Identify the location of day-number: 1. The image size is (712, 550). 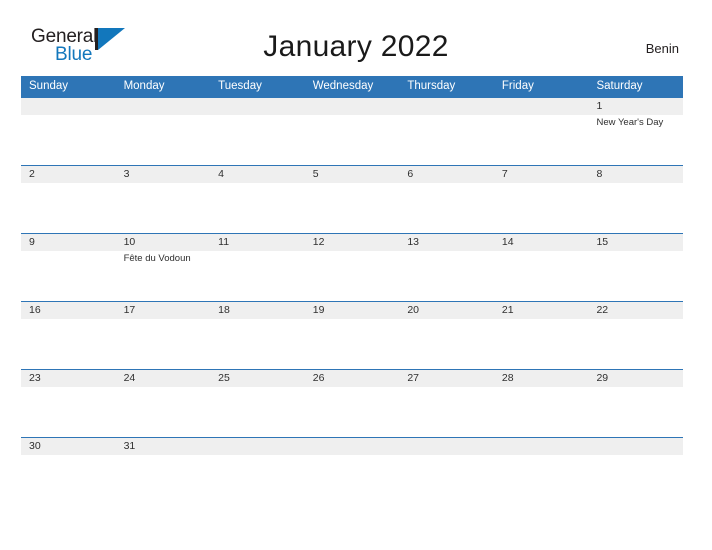
(635, 106).